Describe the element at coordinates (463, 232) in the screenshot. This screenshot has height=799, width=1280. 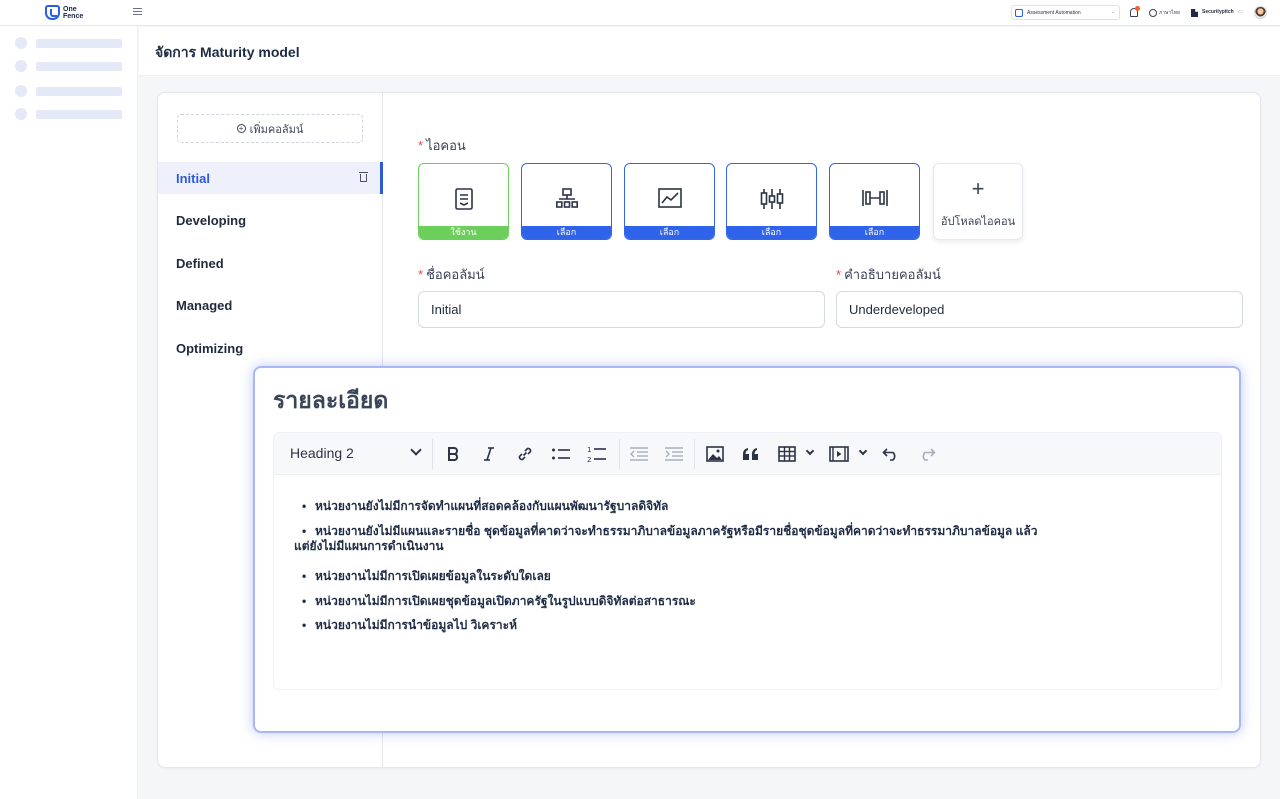
I see `icon-status-label: ใช้งาน` at that location.